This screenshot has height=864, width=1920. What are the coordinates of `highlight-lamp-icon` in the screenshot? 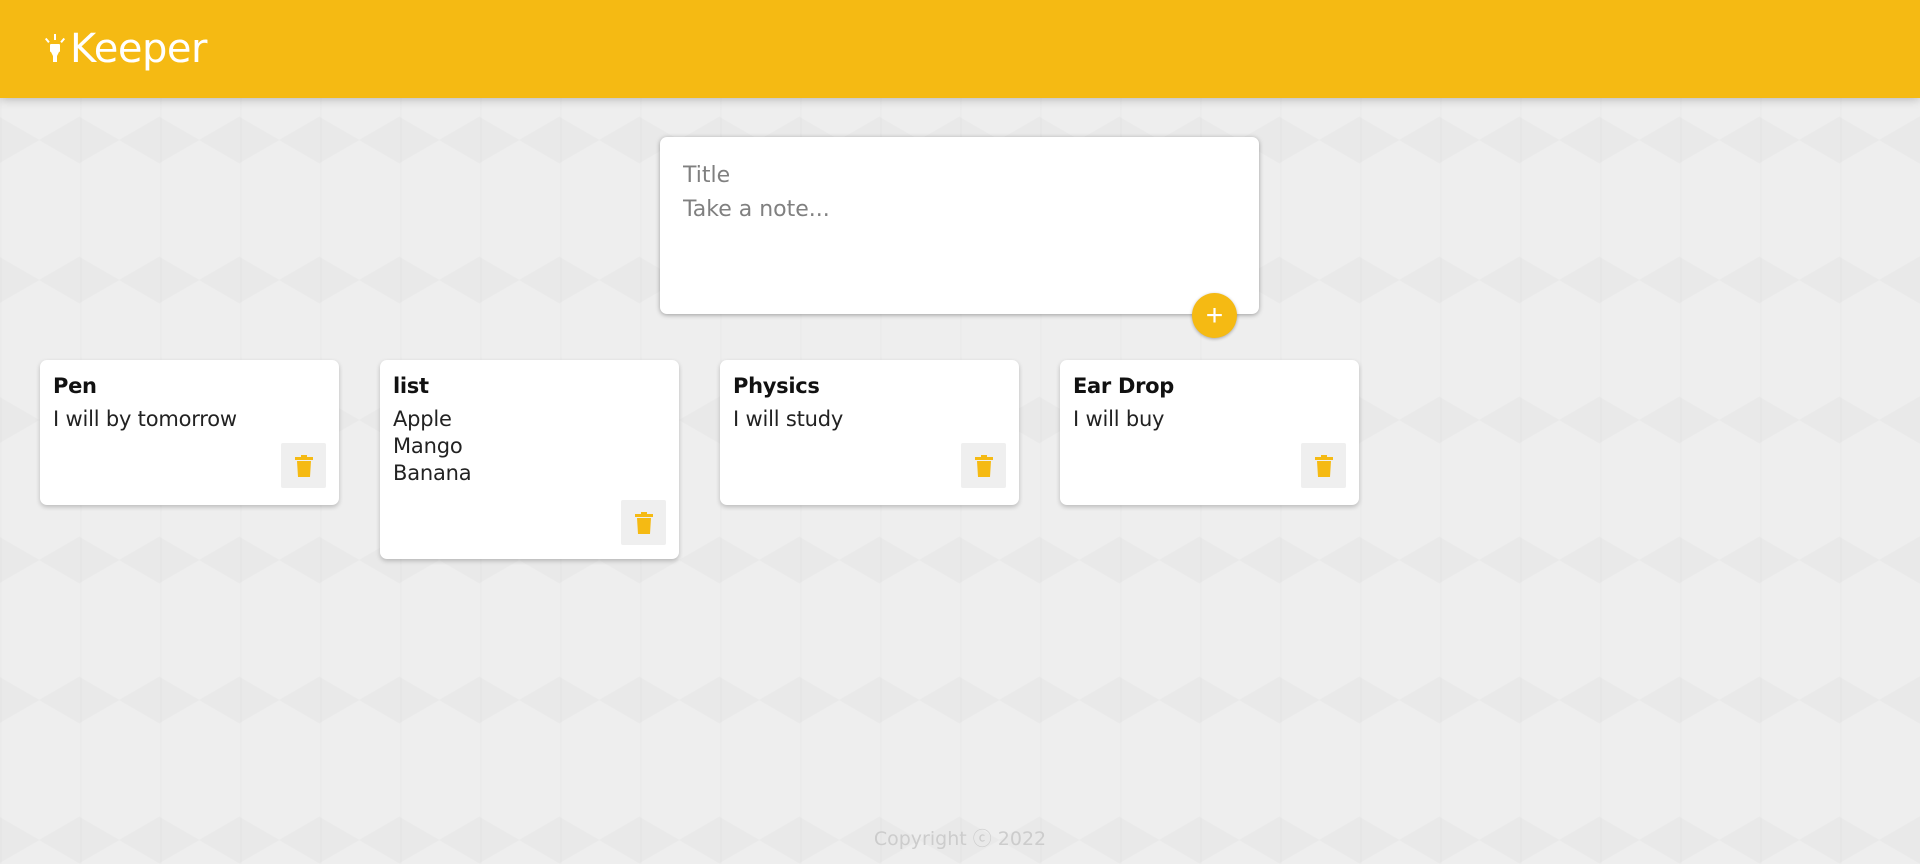 It's located at (55, 48).